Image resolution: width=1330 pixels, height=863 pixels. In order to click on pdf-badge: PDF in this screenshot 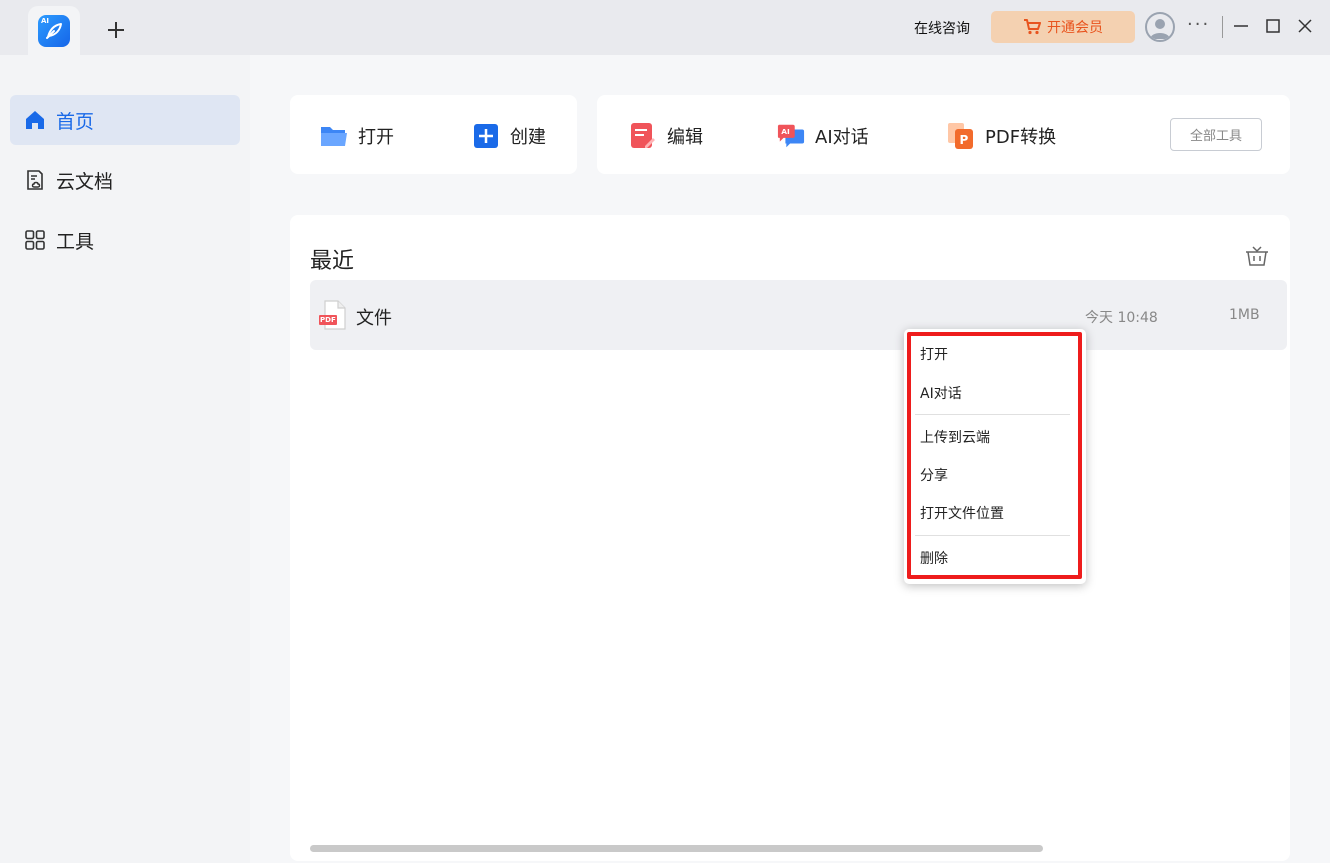, I will do `click(328, 319)`.